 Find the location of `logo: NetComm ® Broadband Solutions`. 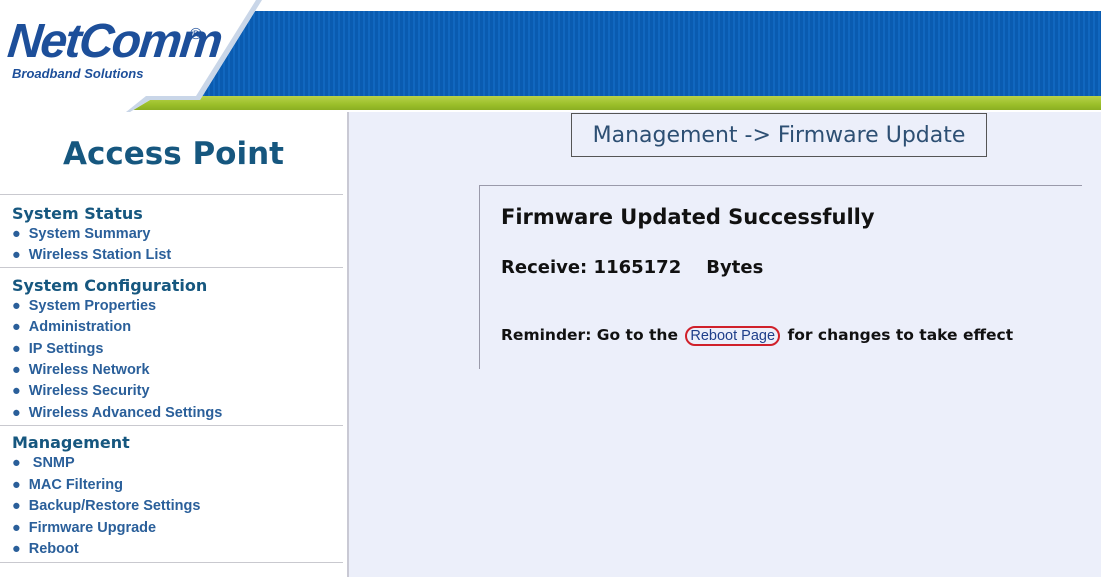

logo: NetComm ® Broadband Solutions is located at coordinates (135, 56).